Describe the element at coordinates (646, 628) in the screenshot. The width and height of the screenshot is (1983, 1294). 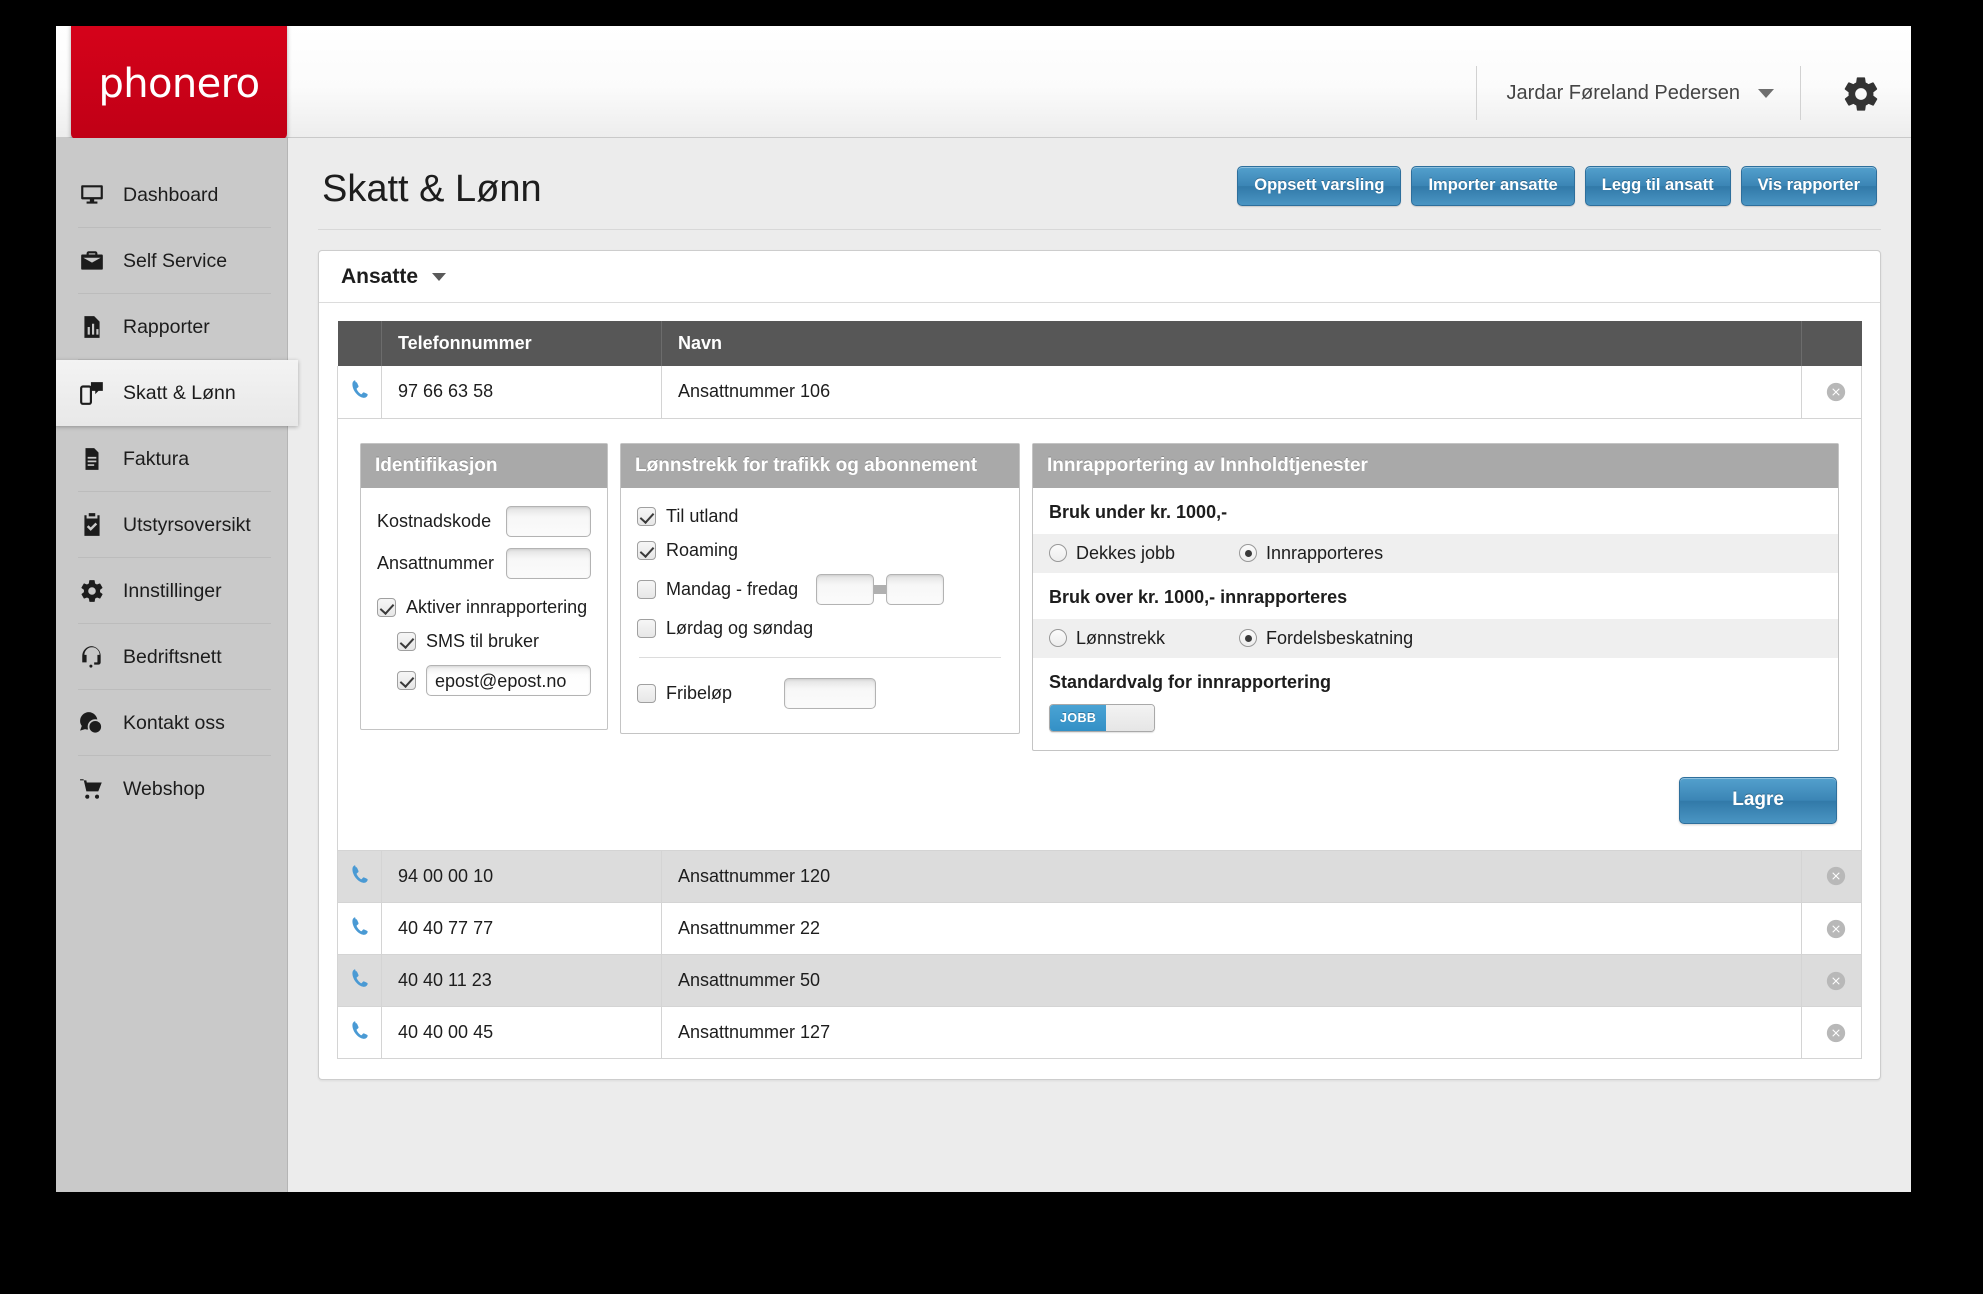
I see `lordag-sondag-checkbox` at that location.